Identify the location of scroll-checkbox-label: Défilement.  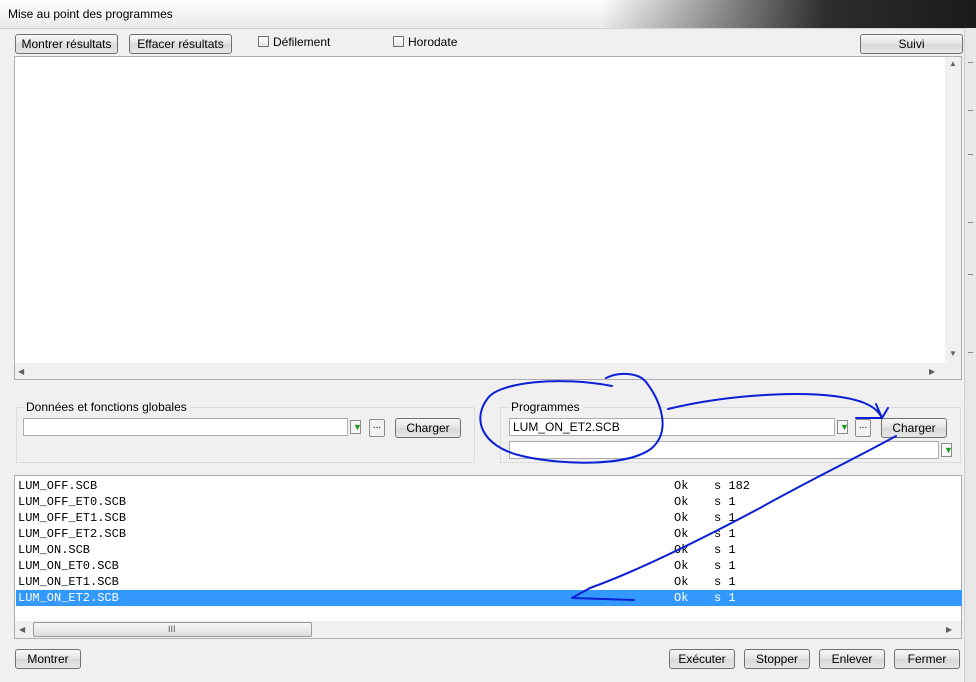
(302, 42).